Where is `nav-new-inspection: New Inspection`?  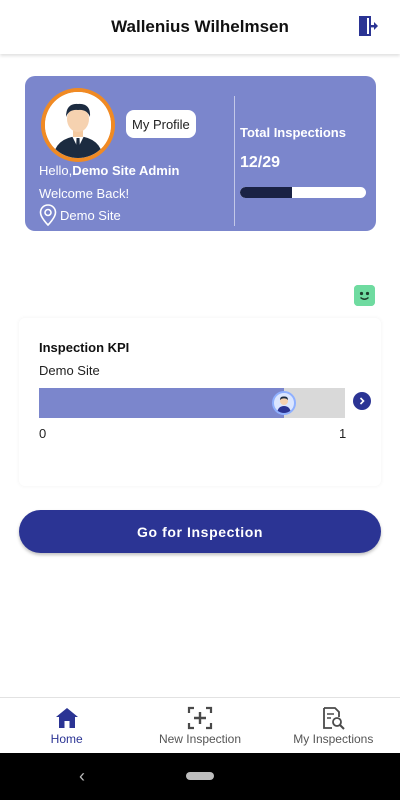
nav-new-inspection: New Inspection is located at coordinates (199, 725).